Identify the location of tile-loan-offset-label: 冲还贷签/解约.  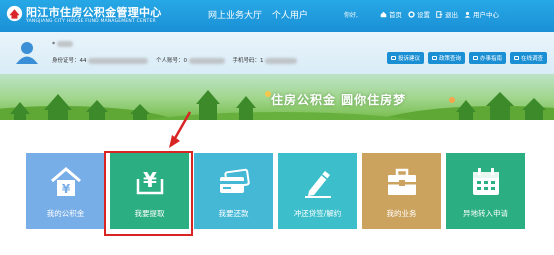
(317, 213).